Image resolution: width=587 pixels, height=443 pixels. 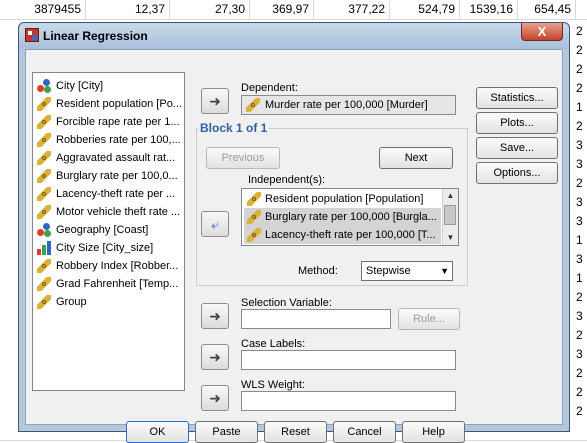 What do you see at coordinates (542, 32) in the screenshot?
I see `close-button: X` at bounding box center [542, 32].